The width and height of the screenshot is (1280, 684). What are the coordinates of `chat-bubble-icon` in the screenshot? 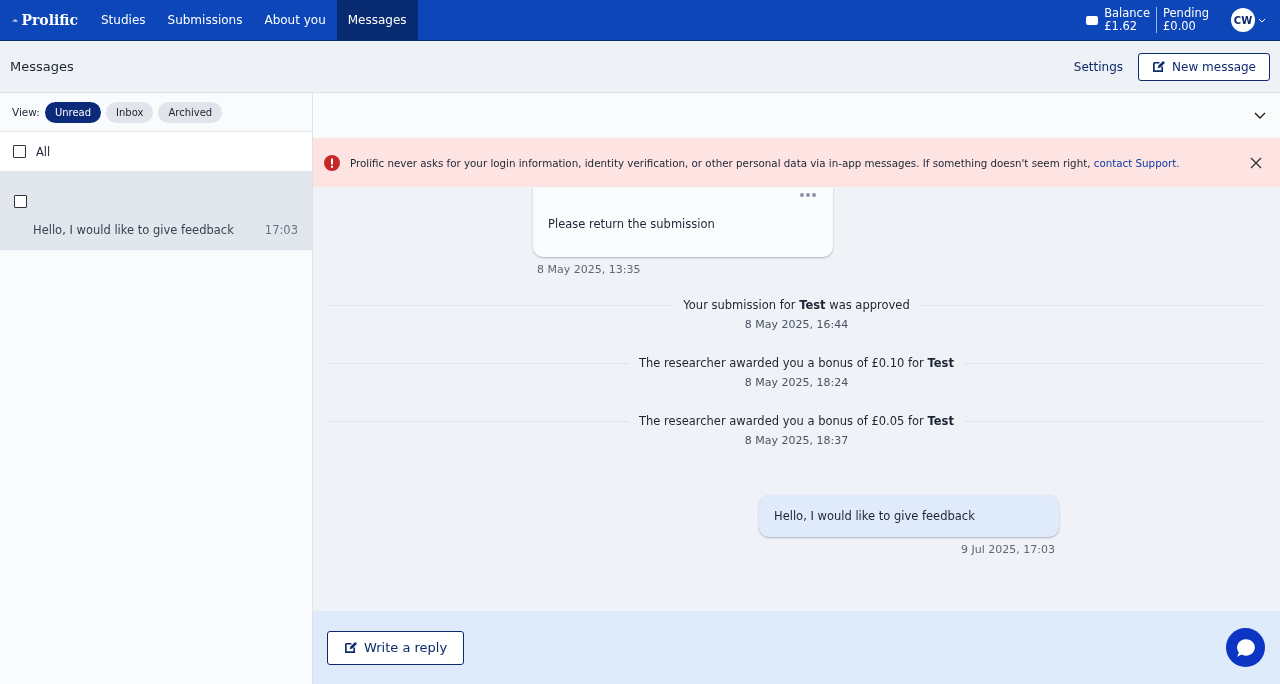 It's located at (1245, 647).